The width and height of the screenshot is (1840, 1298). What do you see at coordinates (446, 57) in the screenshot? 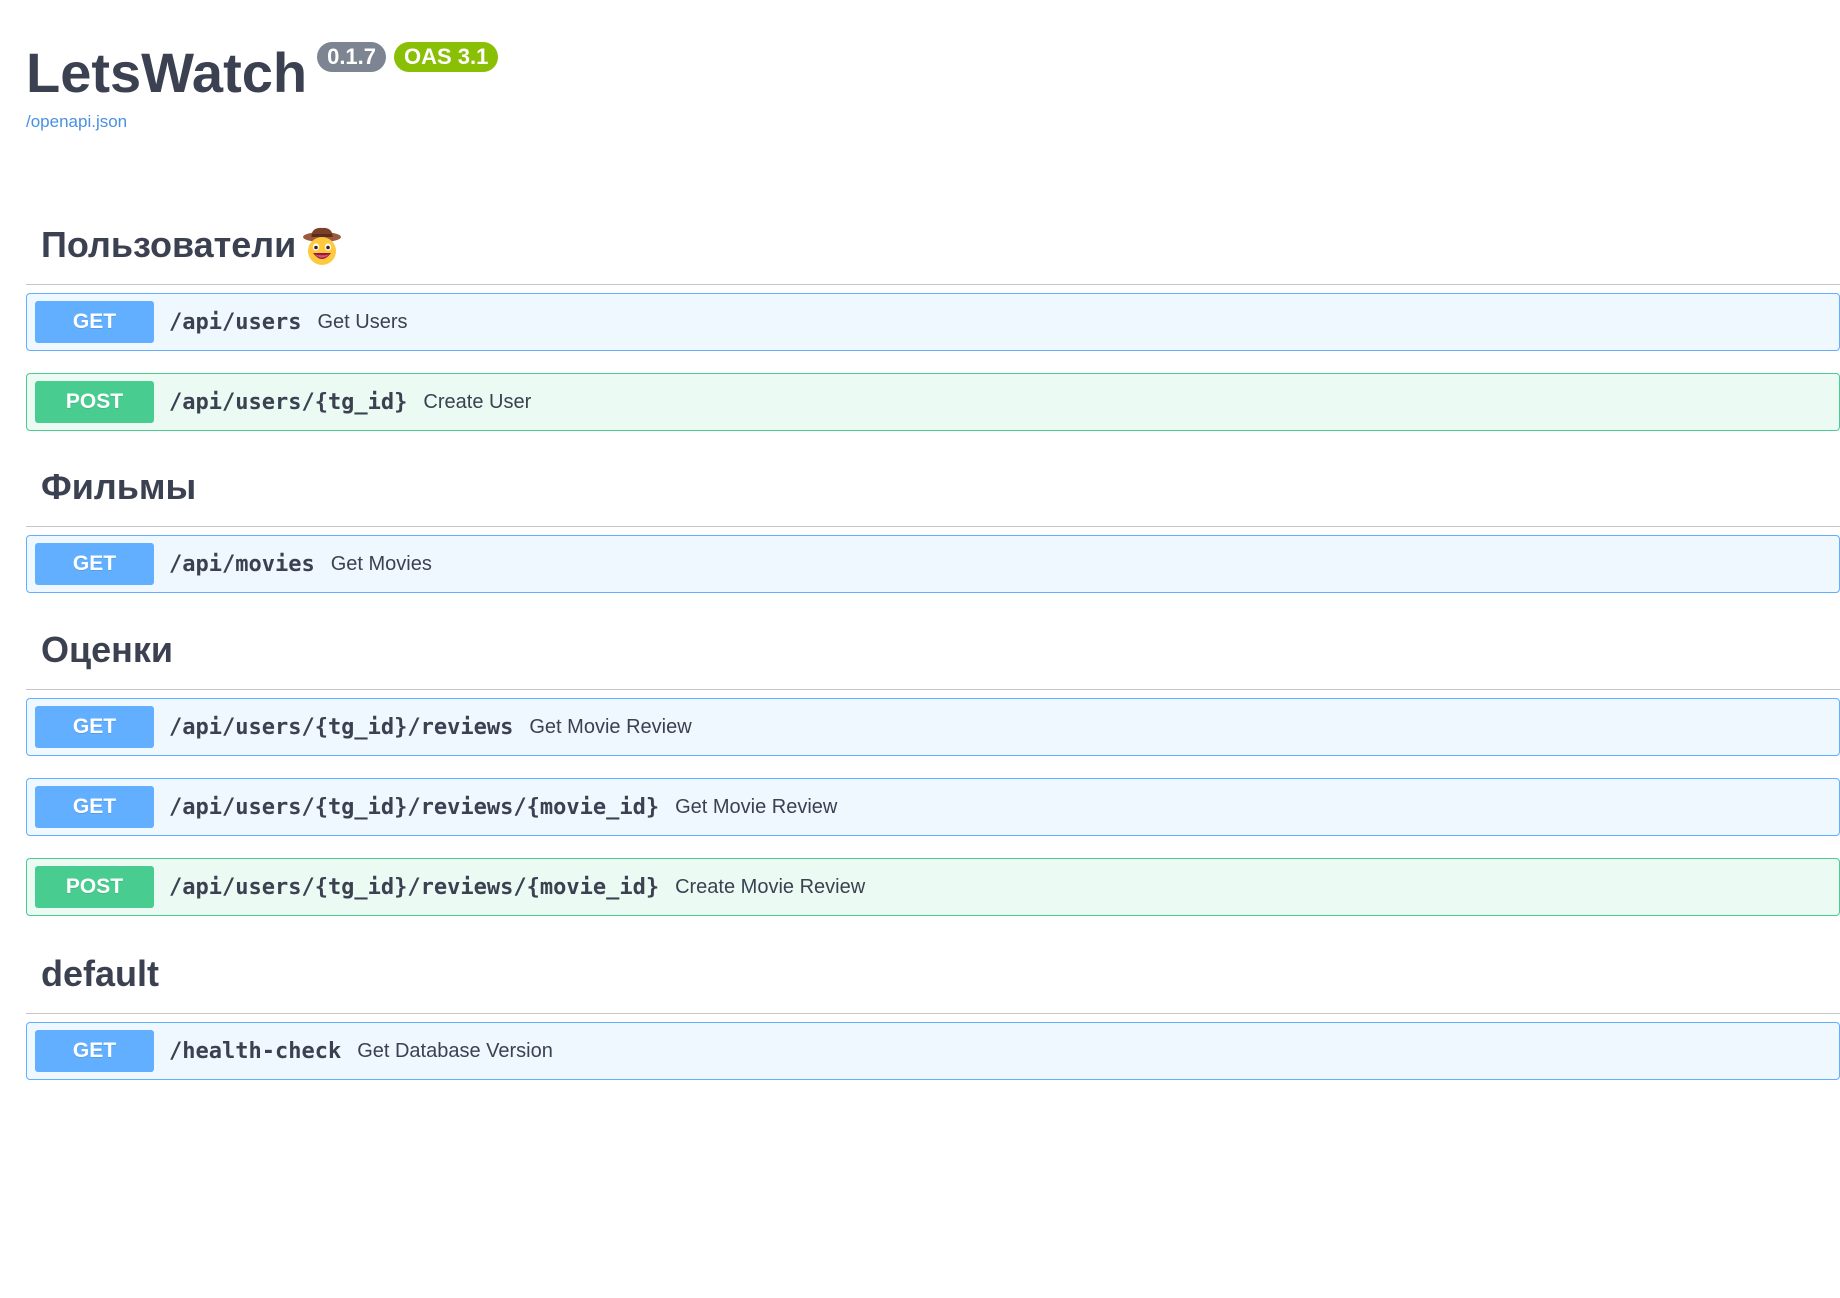
I see `oas-badge: OAS 3.1` at bounding box center [446, 57].